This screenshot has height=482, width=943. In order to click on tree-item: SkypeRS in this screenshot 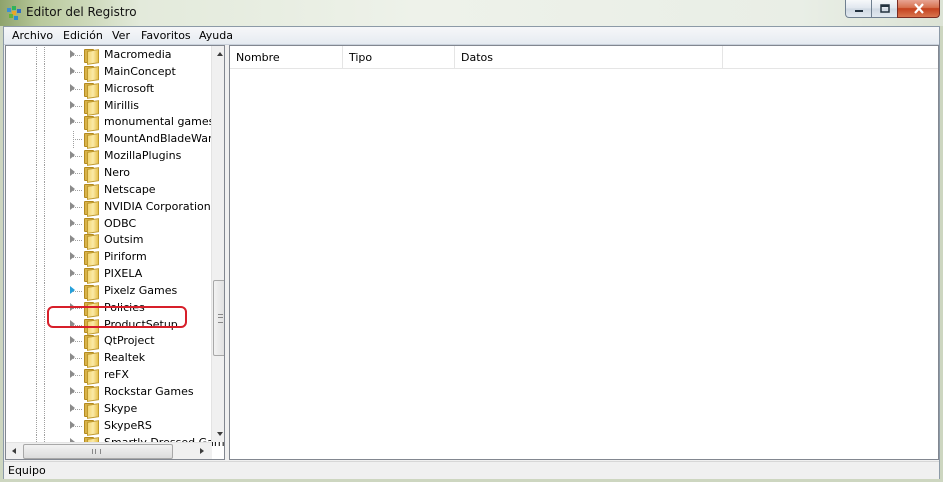, I will do `click(109, 426)`.